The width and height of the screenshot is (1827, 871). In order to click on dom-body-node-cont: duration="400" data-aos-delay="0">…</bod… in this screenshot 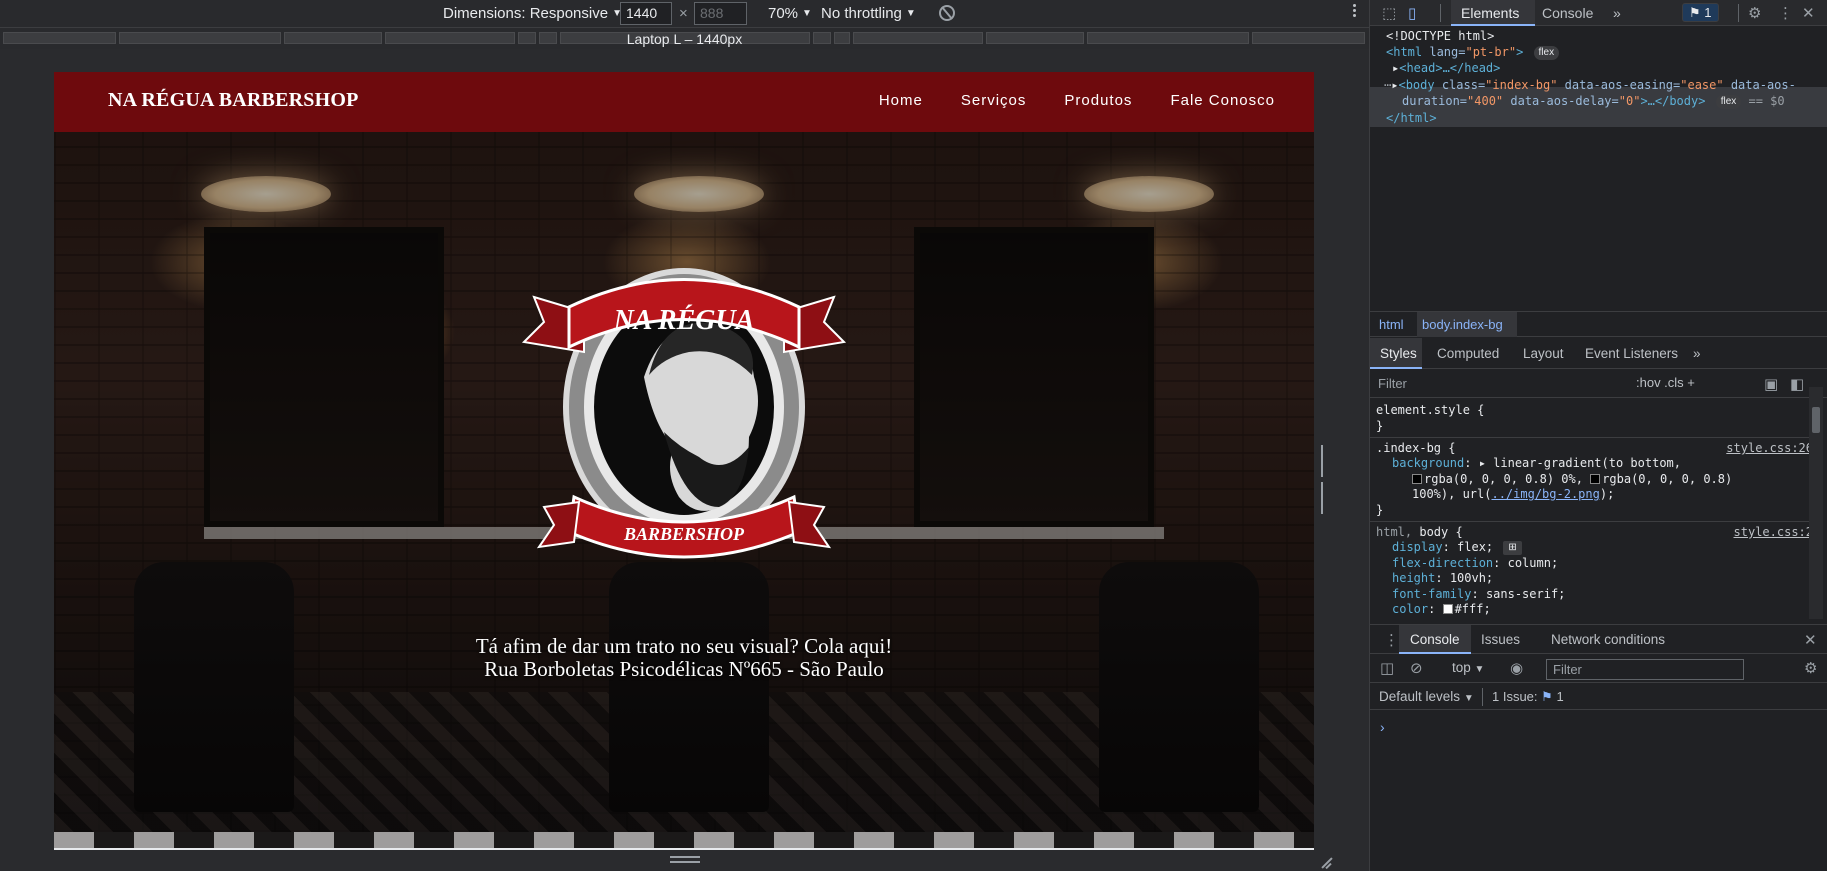, I will do `click(1593, 101)`.